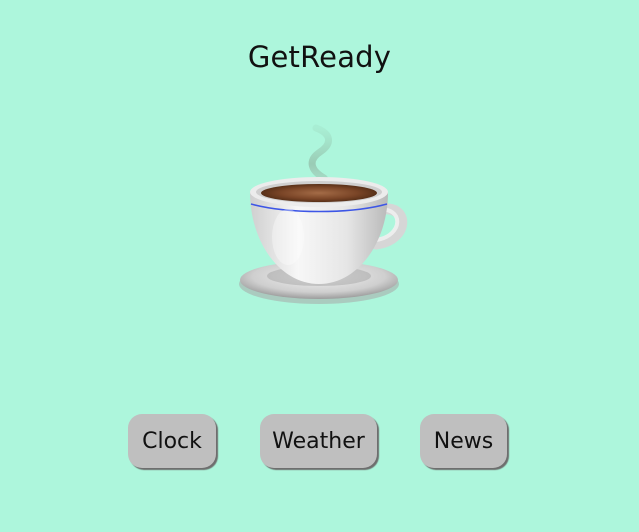 The image size is (639, 532). I want to click on page-title: GetReady, so click(319, 57).